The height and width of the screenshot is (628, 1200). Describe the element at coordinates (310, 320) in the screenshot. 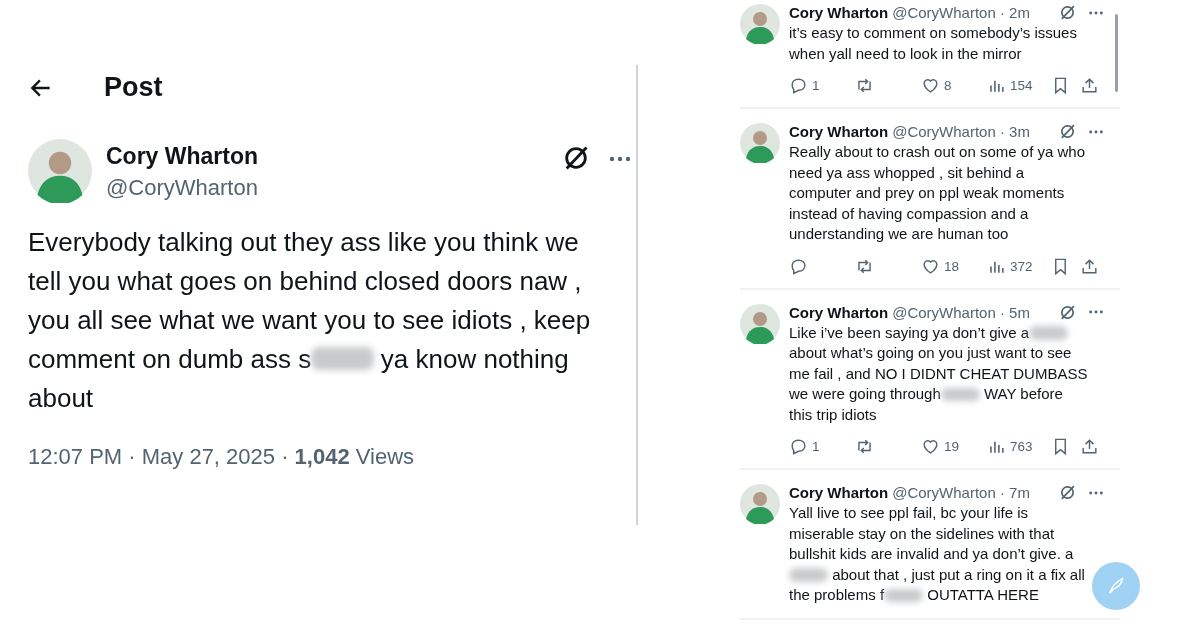

I see `post-text: Everybody talking out they ass like you think we tell you what goes on behind closed doors naw , you all see what we want you to see idiots , keep comment on dumb ass s ya know nothing about` at that location.